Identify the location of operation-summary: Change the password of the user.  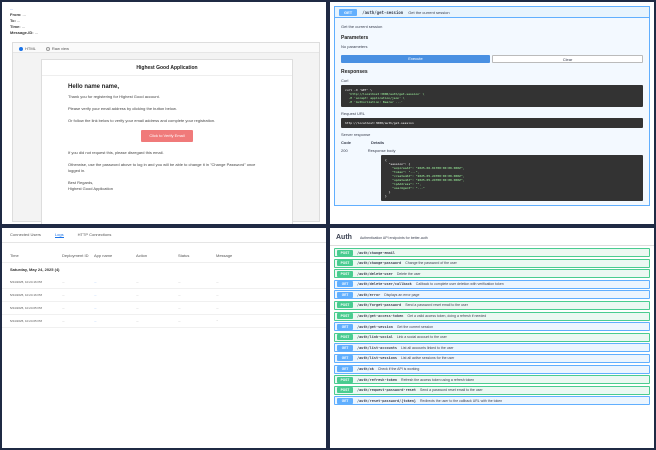
(431, 263).